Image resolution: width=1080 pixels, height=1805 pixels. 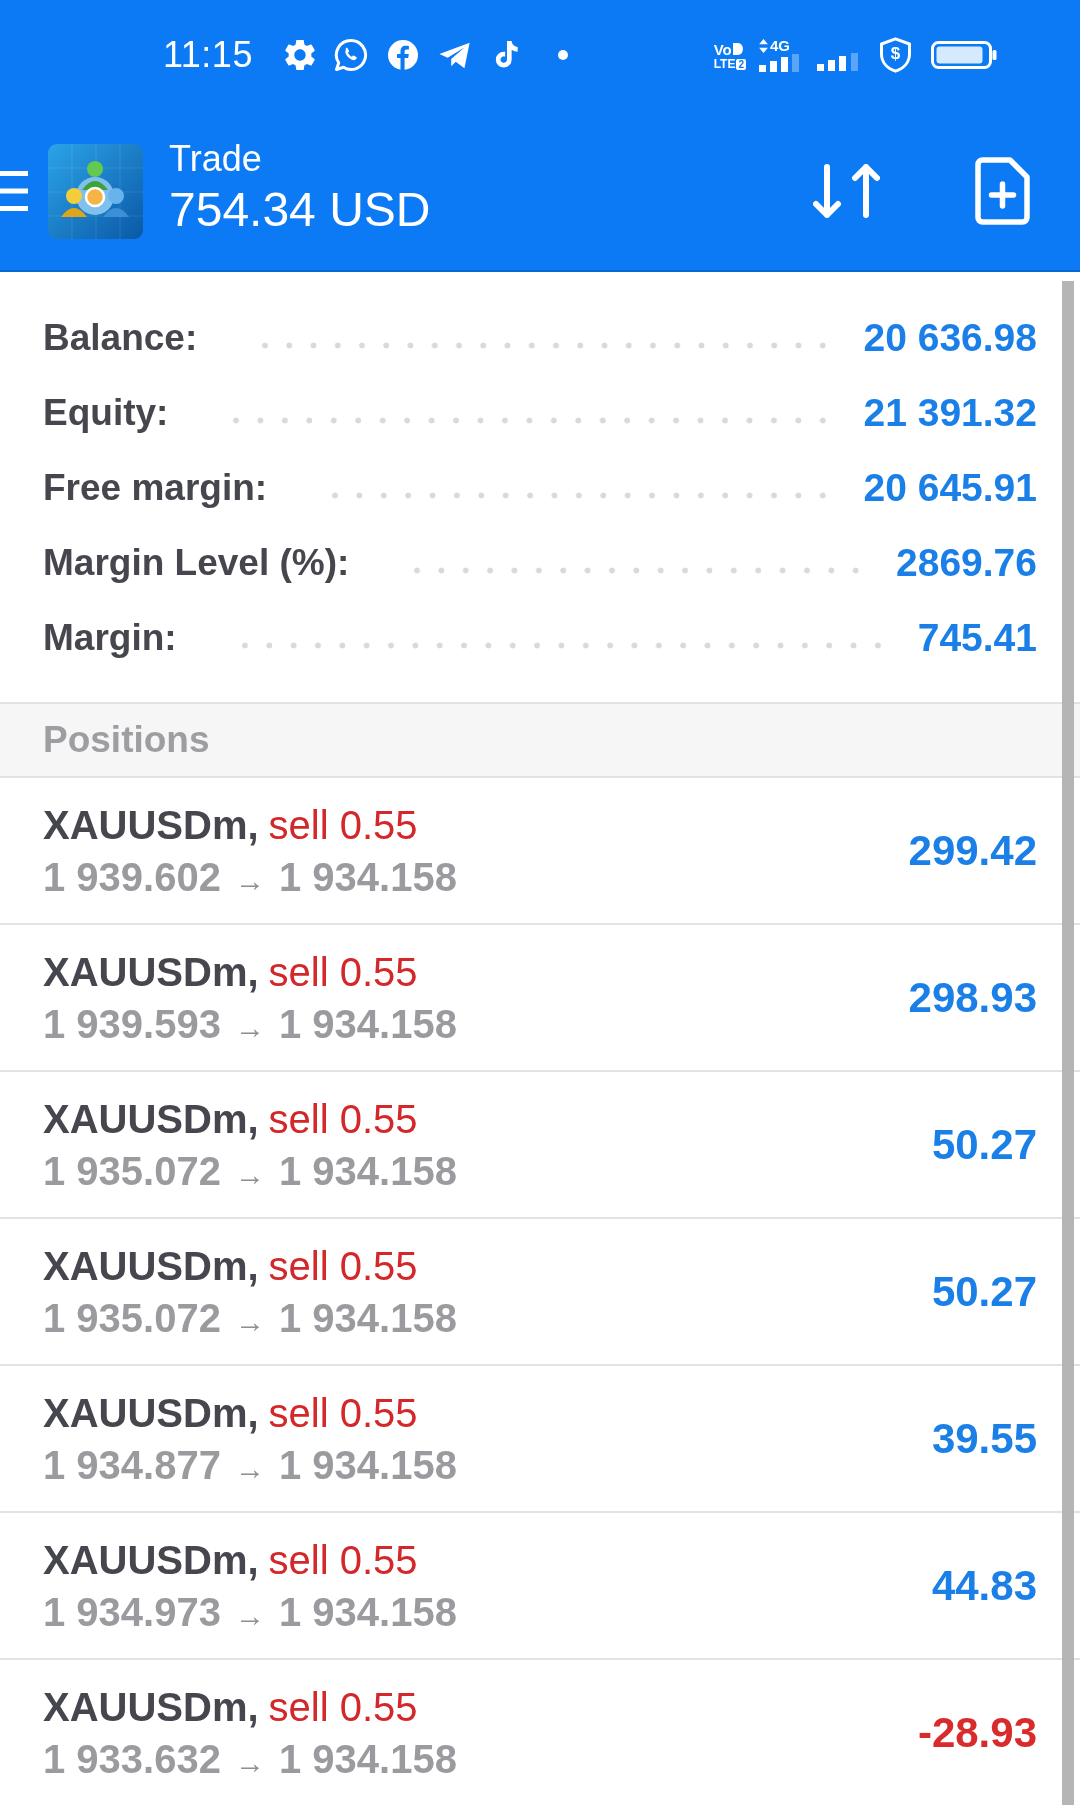 I want to click on up-down-arrows-icon, so click(x=763, y=45).